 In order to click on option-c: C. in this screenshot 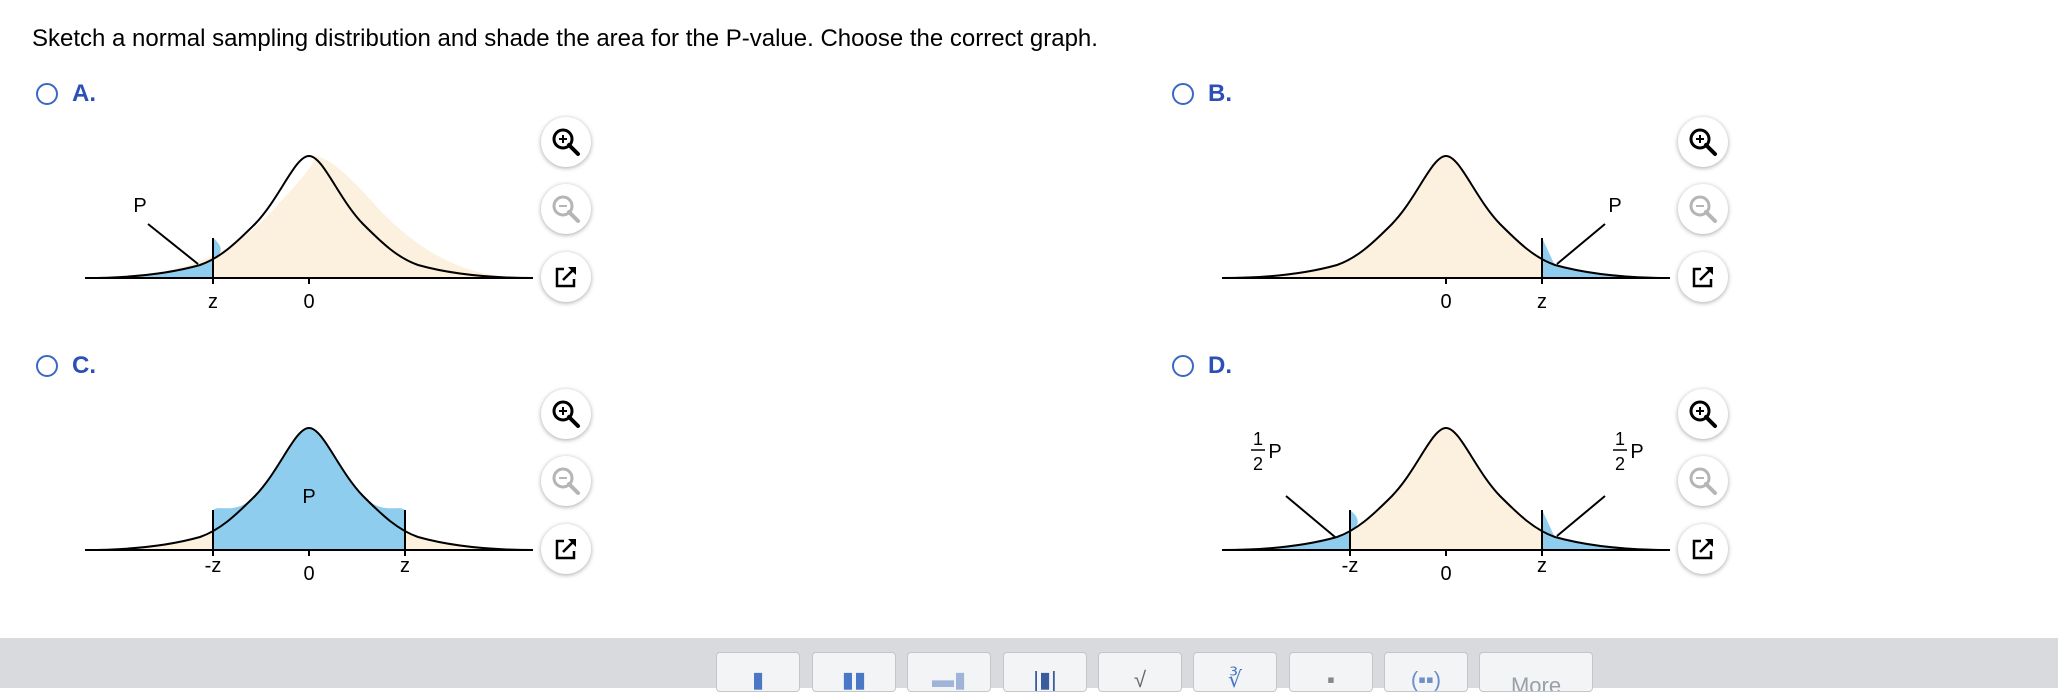, I will do `click(66, 366)`.